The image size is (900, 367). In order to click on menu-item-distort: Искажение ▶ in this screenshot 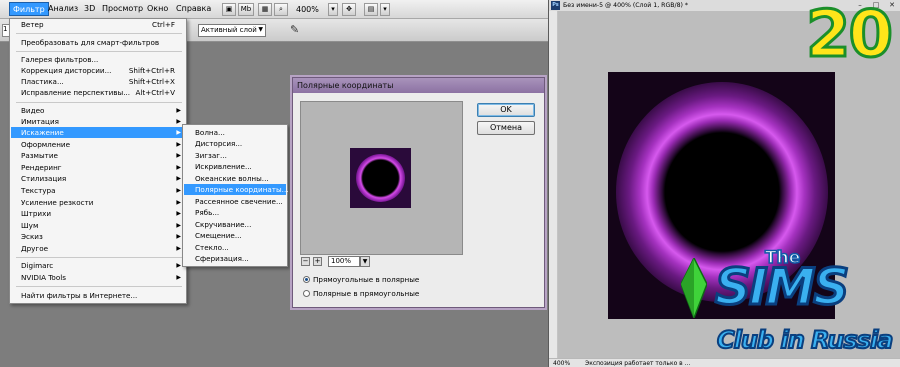, I will do `click(98, 132)`.